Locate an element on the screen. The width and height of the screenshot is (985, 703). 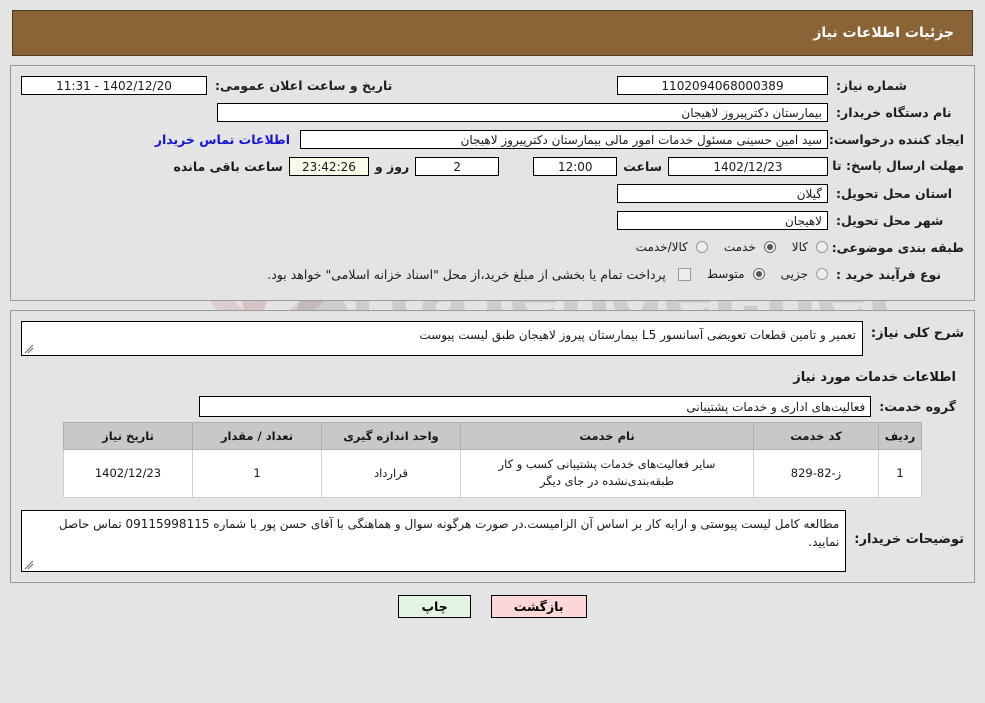
page-header-bar: جزئیات اطلاعات نیاز is located at coordinates (492, 33).